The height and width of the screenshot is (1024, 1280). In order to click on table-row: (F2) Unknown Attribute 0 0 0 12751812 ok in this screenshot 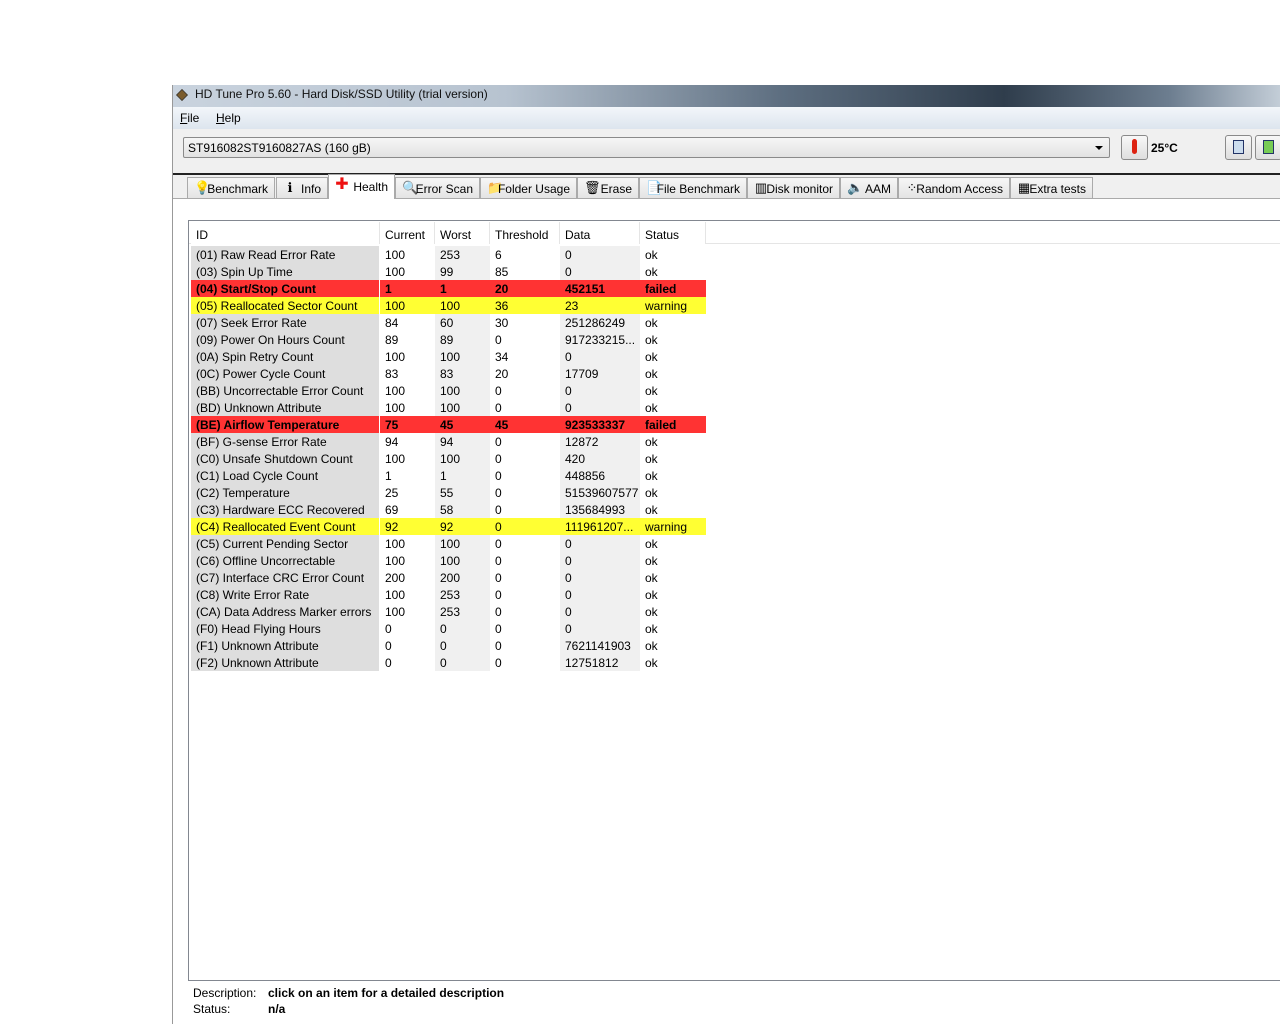, I will do `click(448, 662)`.